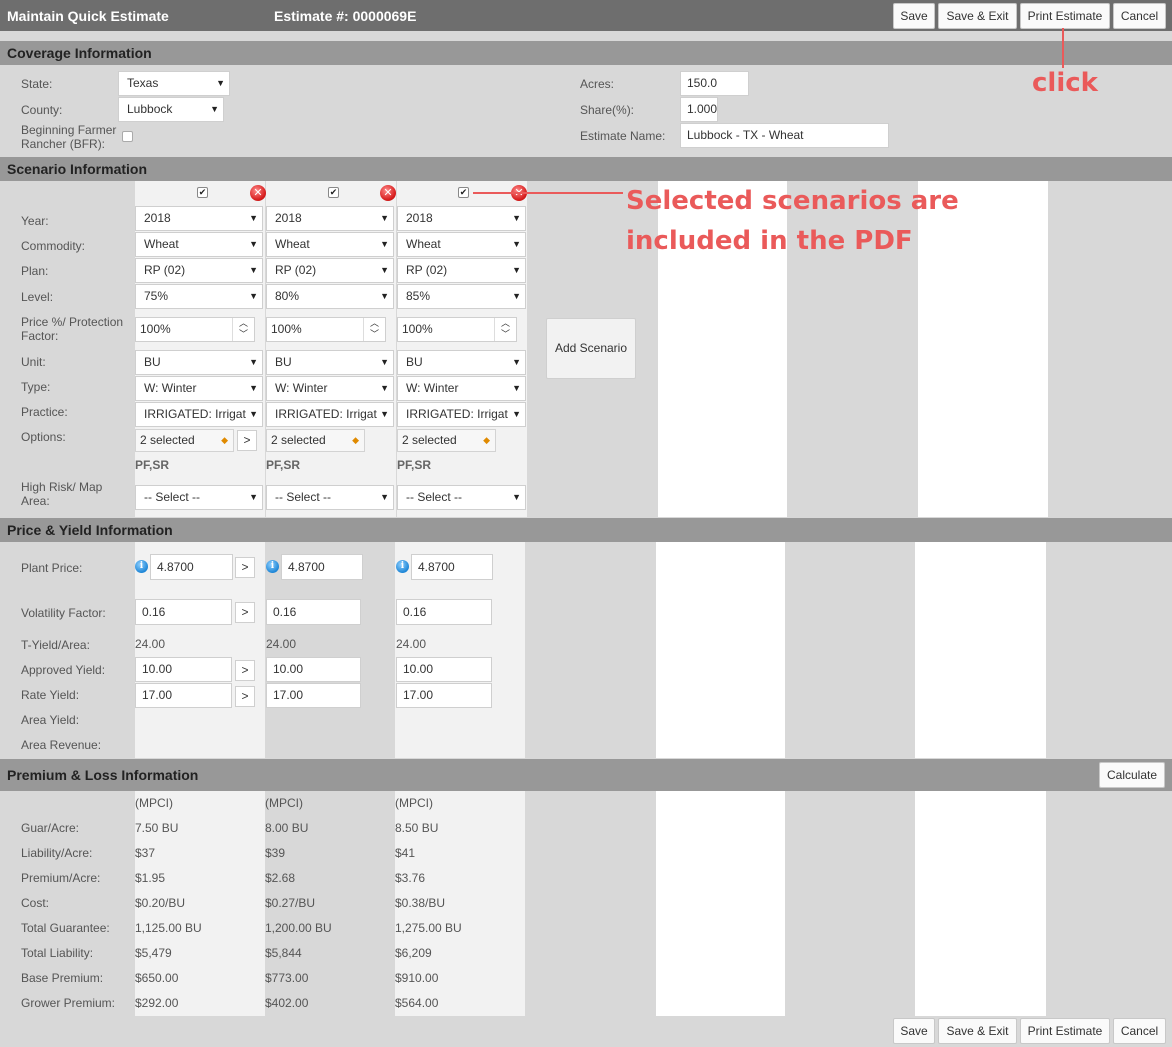 The image size is (1172, 1047). Describe the element at coordinates (548, 193) in the screenshot. I see `scenario-callout-line` at that location.